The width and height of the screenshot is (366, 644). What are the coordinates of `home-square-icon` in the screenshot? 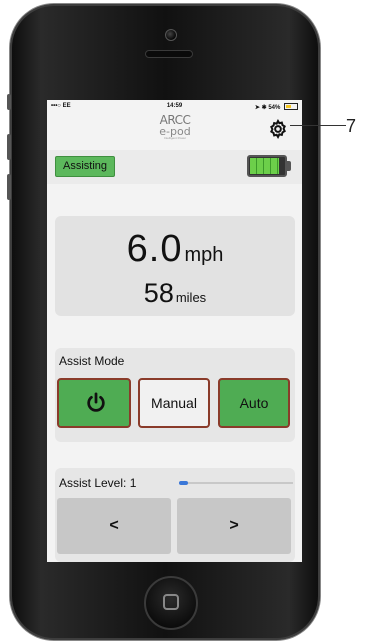 It's located at (171, 602).